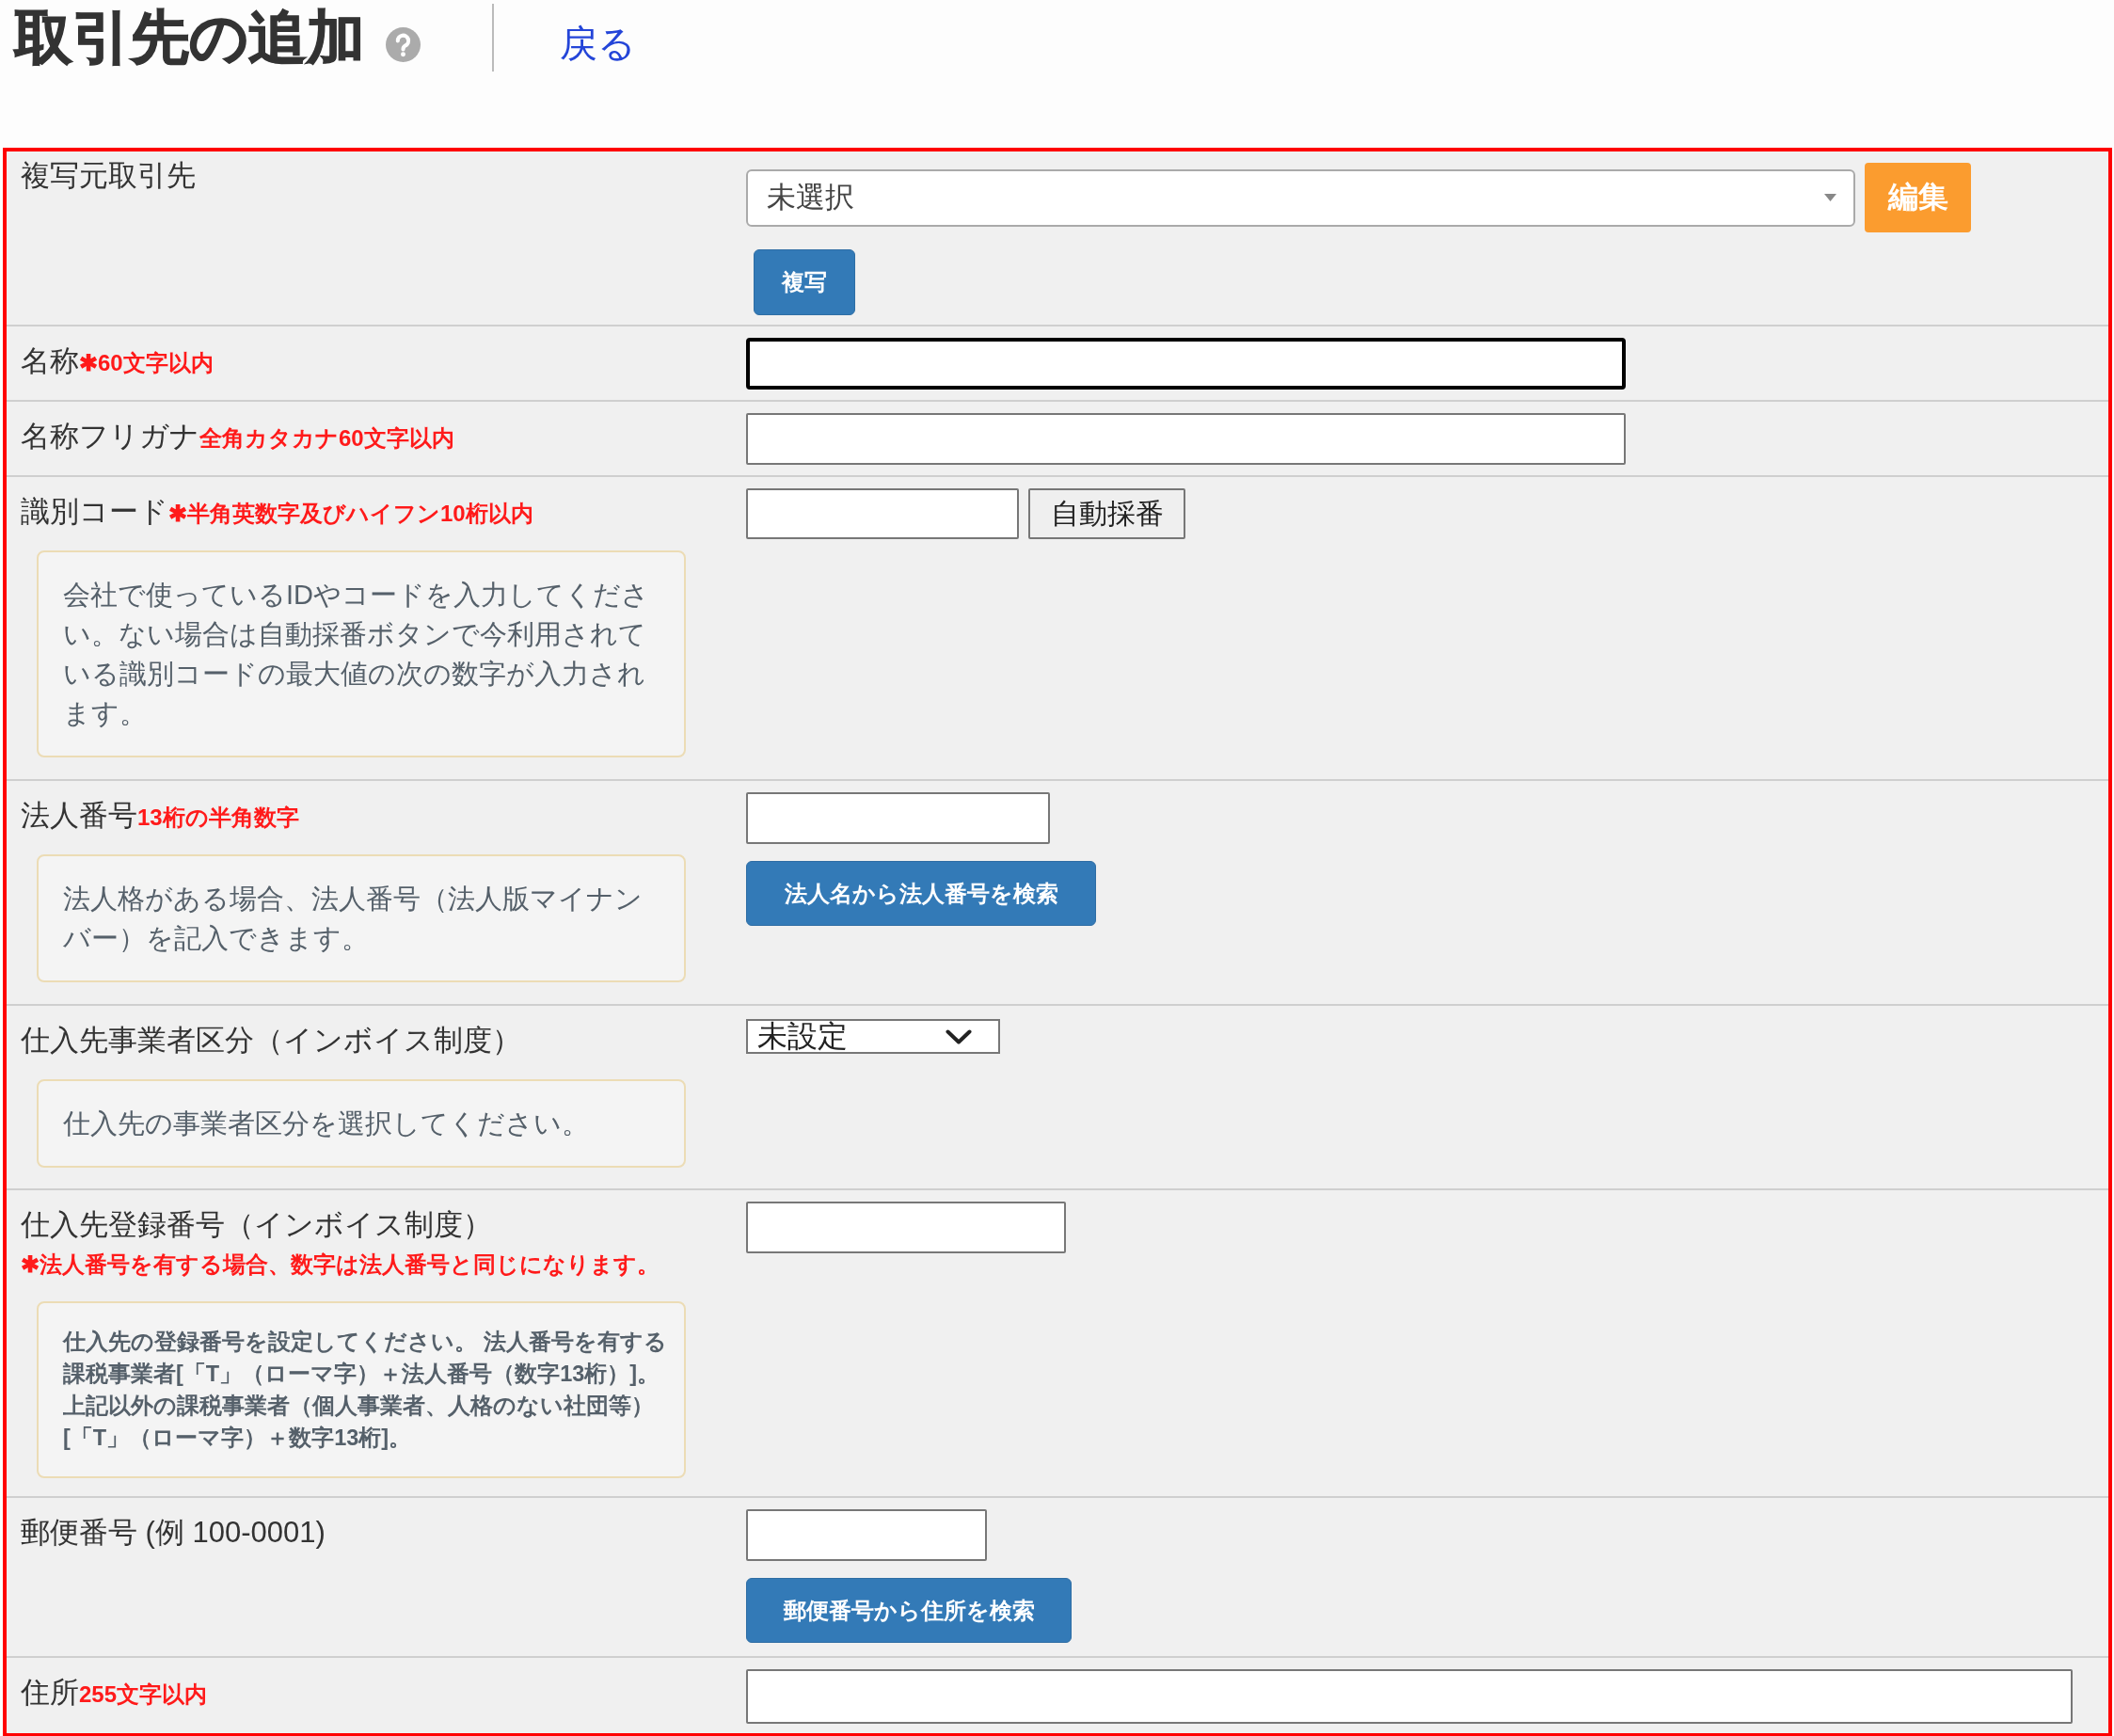 The height and width of the screenshot is (1736, 2114). What do you see at coordinates (326, 438) in the screenshot?
I see `field-note: 全角カタカナ60文字以内` at bounding box center [326, 438].